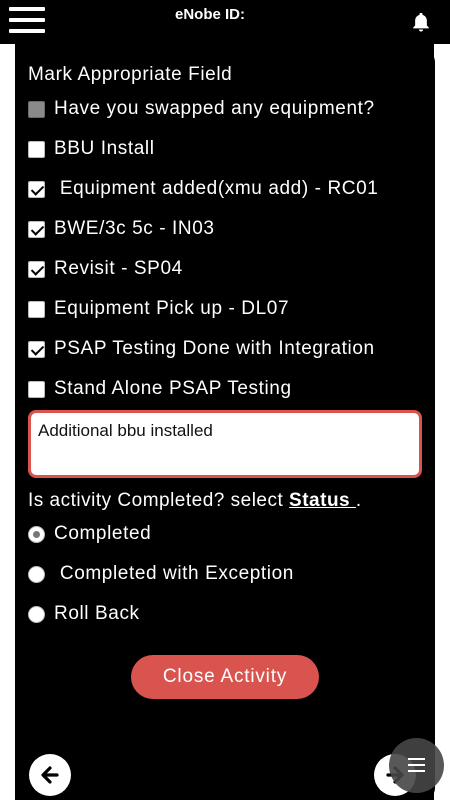  I want to click on form-heading: Mark Appropriate Field, so click(130, 74).